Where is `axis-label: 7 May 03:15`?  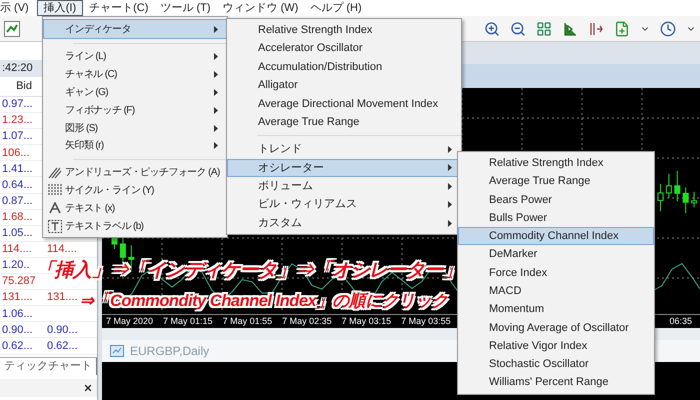 axis-label: 7 May 03:15 is located at coordinates (367, 321).